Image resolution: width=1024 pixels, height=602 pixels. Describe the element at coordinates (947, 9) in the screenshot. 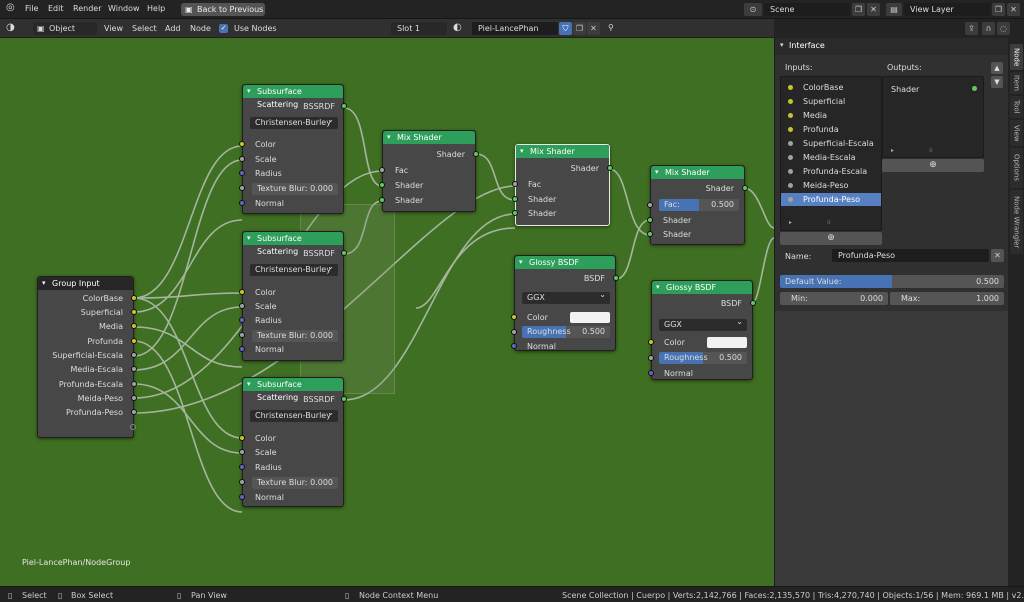

I see `view-layer-field: View Layer` at that location.